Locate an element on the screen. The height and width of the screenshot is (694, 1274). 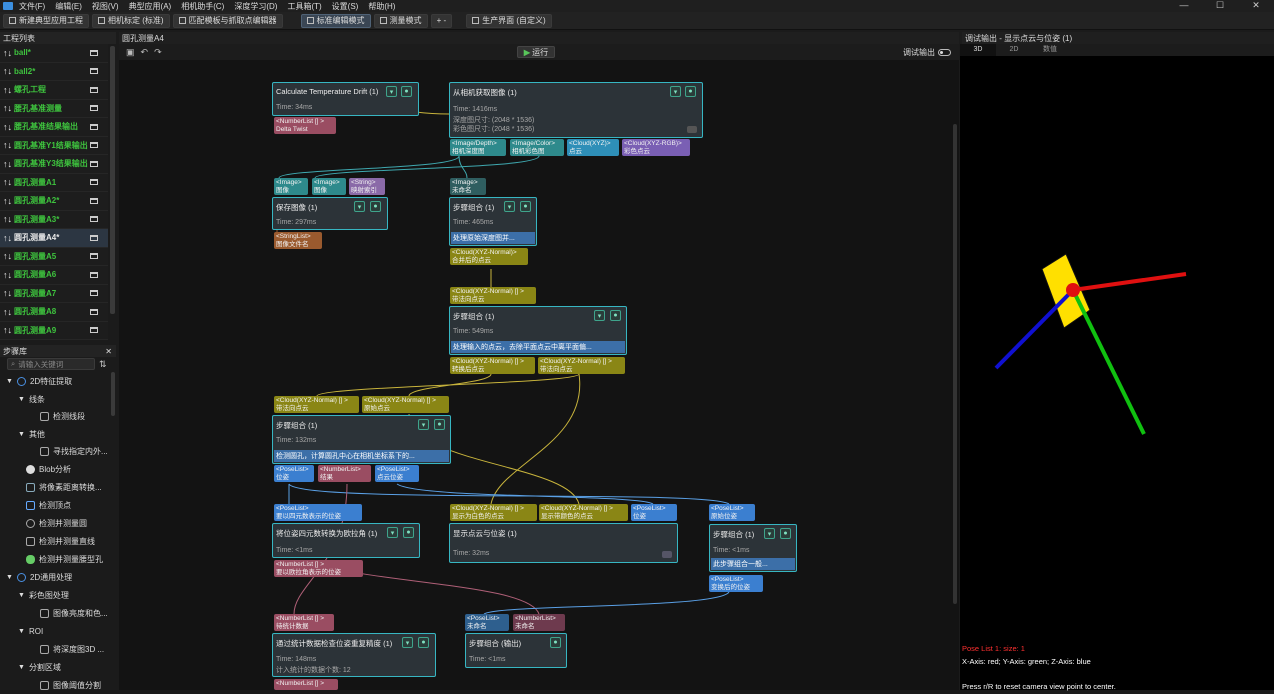
project-item: ↑↓ 圆孔测量A5 is located at coordinates (54, 257).